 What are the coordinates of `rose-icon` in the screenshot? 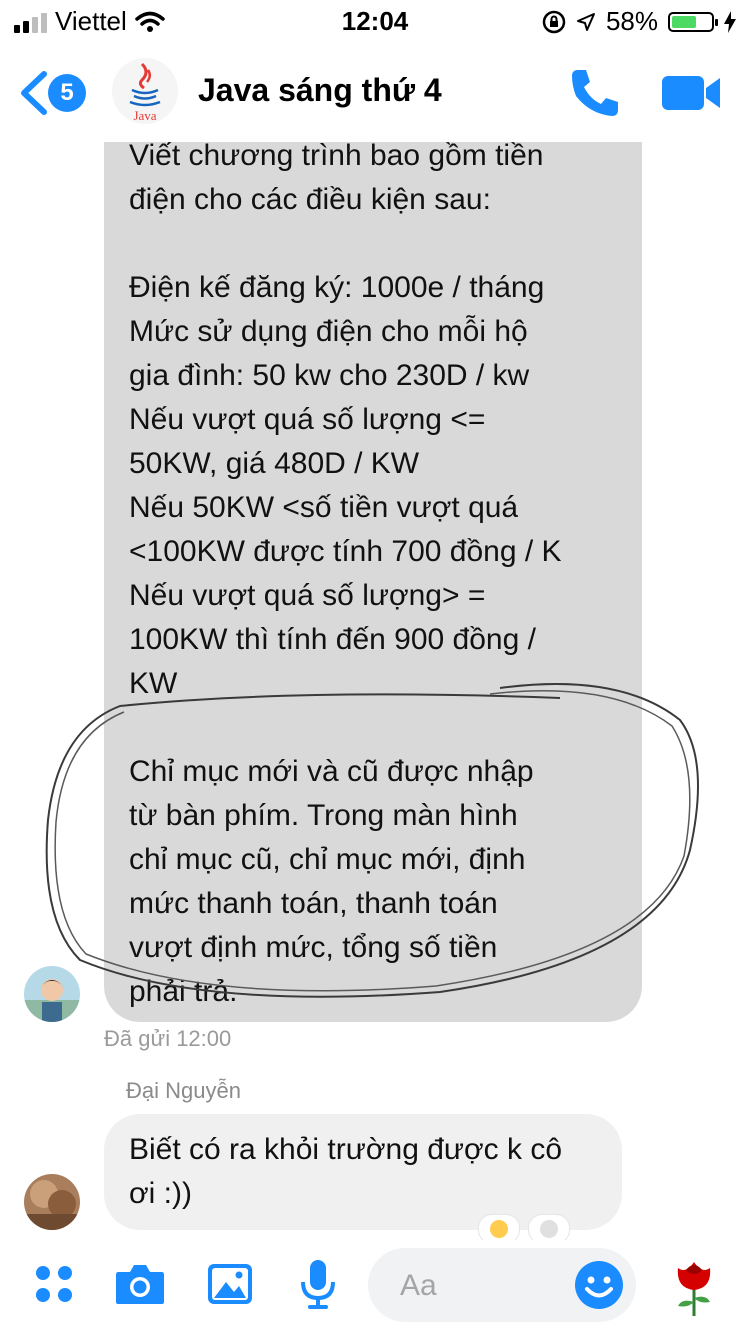 It's located at (694, 1289).